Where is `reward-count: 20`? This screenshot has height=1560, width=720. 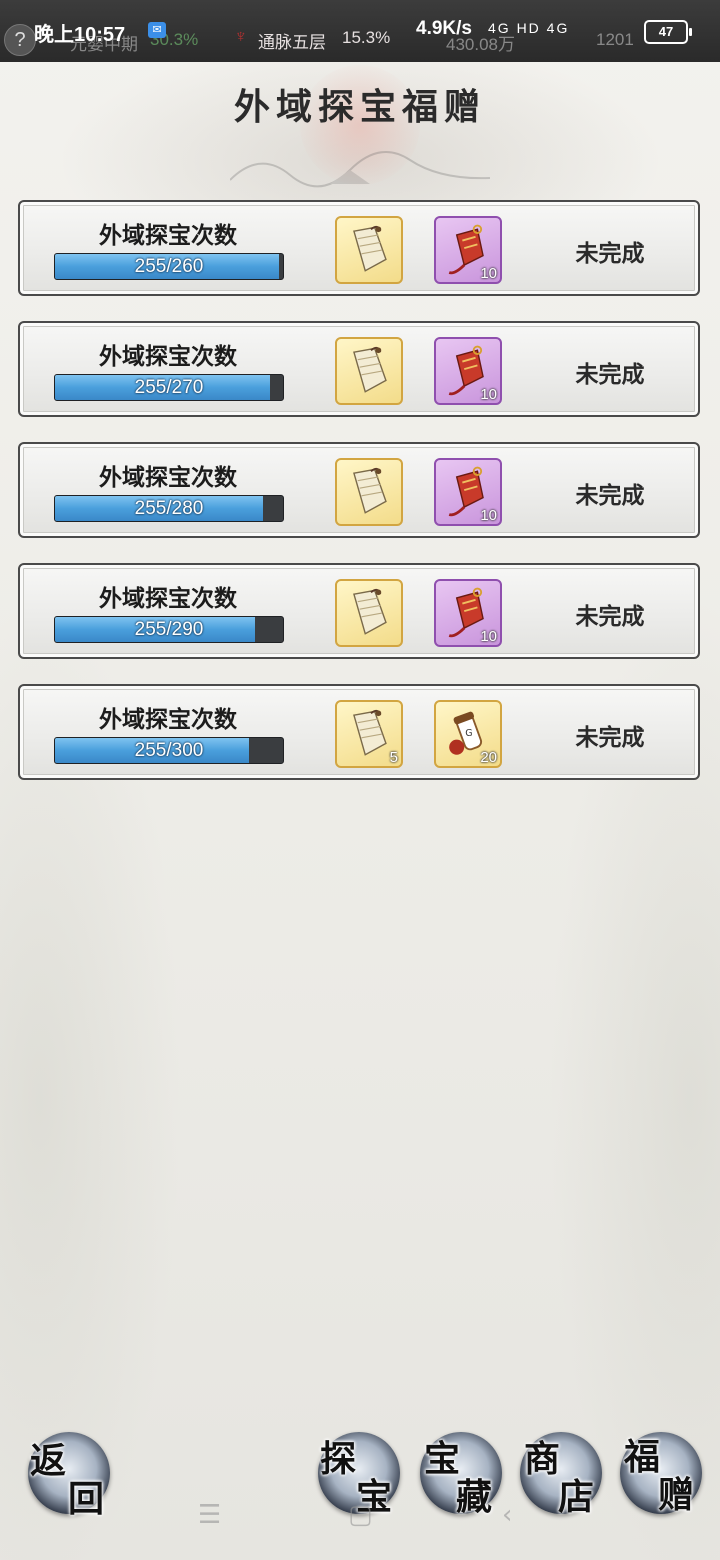
reward-count: 20 is located at coordinates (488, 757).